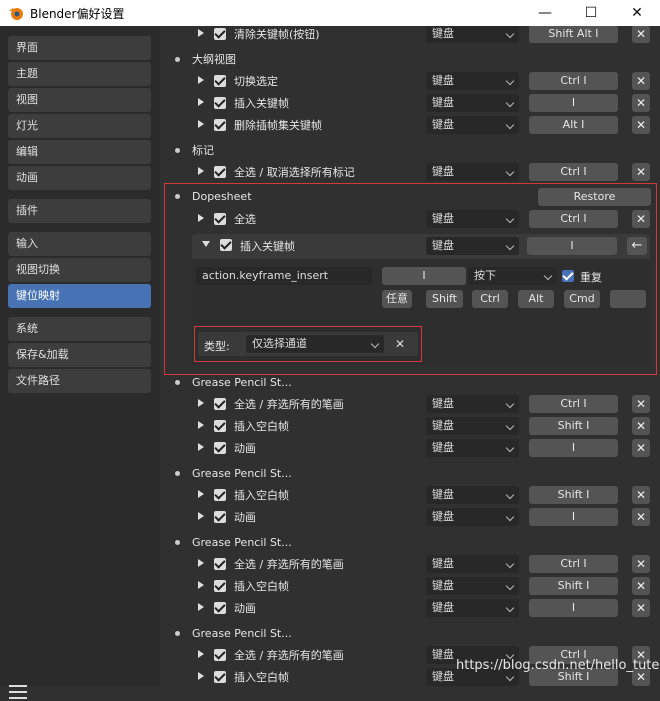  I want to click on section-markers: 标记, so click(310, 151).